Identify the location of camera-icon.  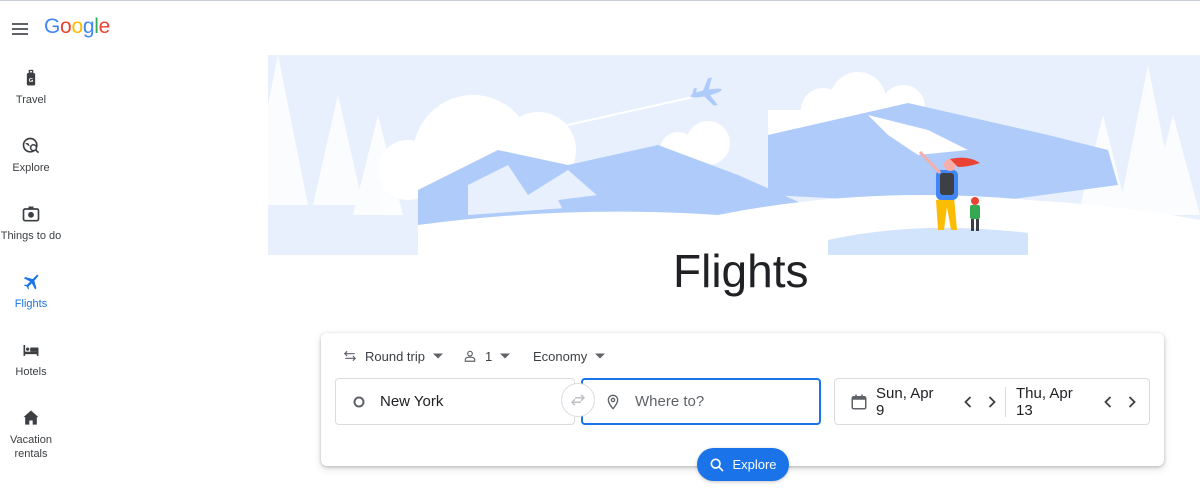
(31, 214).